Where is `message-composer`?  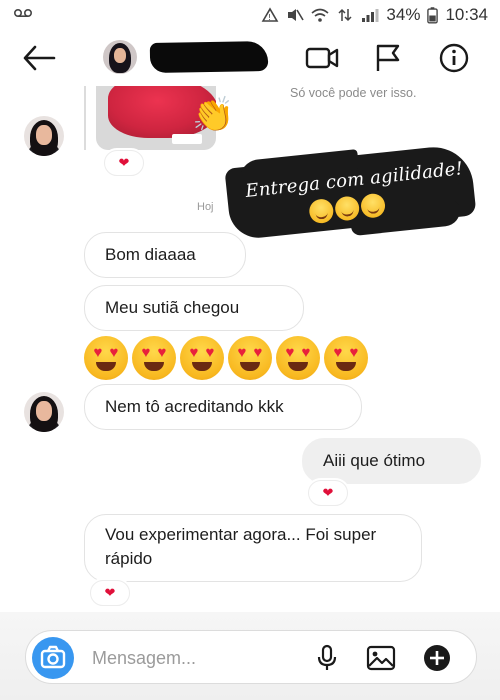
message-composer is located at coordinates (251, 657).